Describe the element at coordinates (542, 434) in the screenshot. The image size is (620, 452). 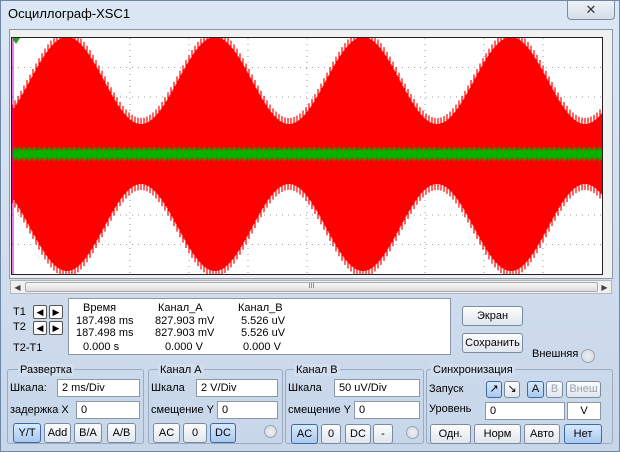
I see `trigger-auto-button: Авто` at that location.